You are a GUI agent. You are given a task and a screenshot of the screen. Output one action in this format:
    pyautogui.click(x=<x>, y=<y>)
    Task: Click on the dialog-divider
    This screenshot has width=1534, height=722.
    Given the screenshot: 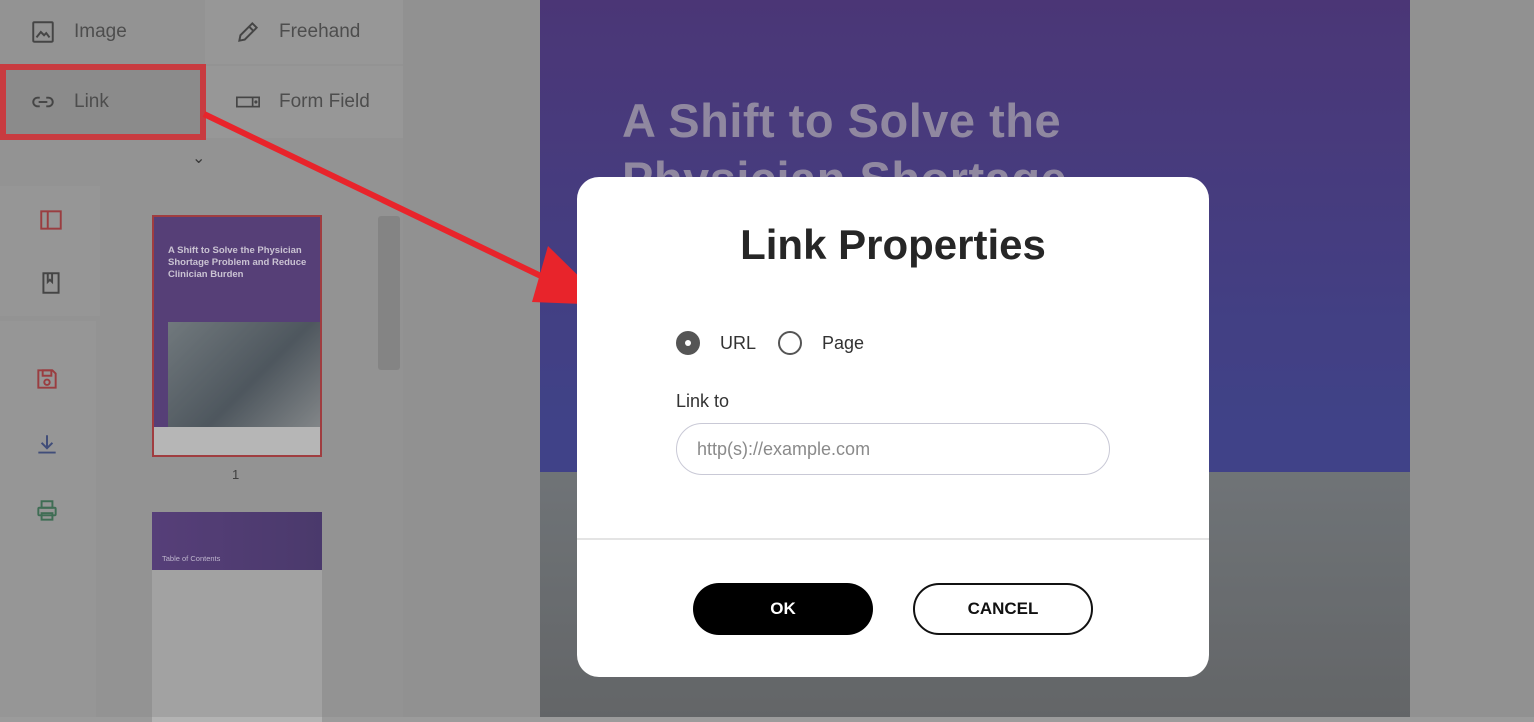 What is the action you would take?
    pyautogui.click(x=893, y=539)
    